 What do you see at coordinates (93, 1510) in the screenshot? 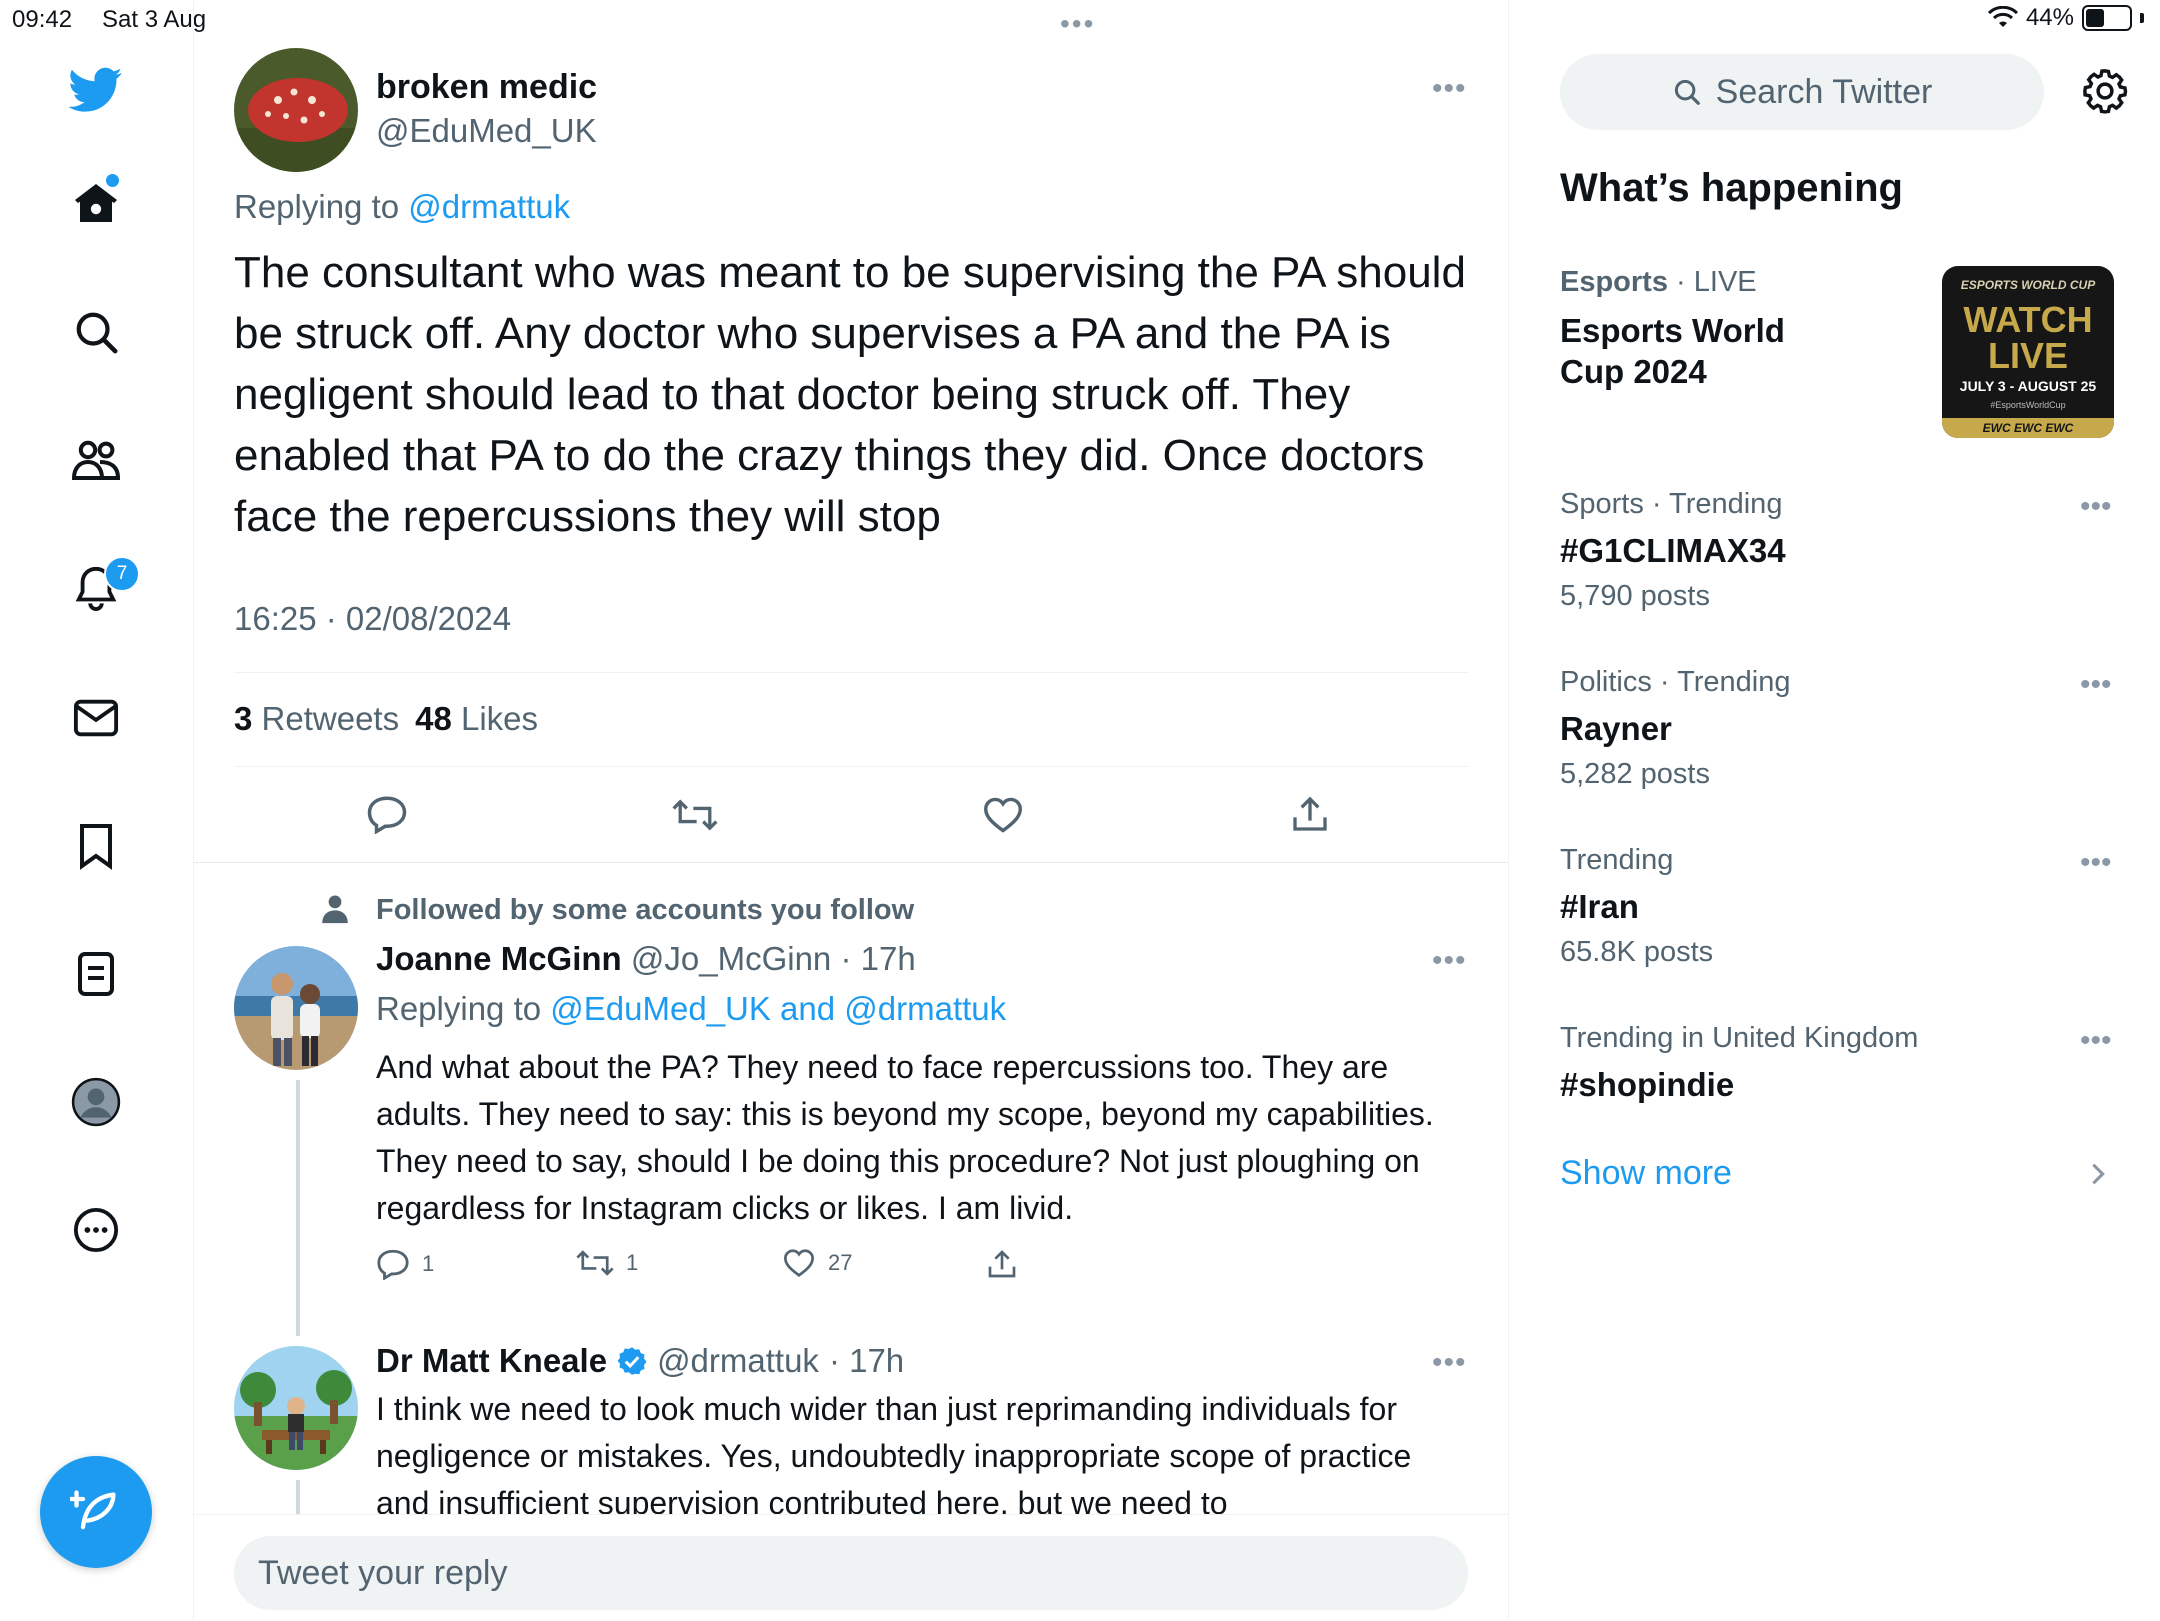
I see `compose-feather-icon` at bounding box center [93, 1510].